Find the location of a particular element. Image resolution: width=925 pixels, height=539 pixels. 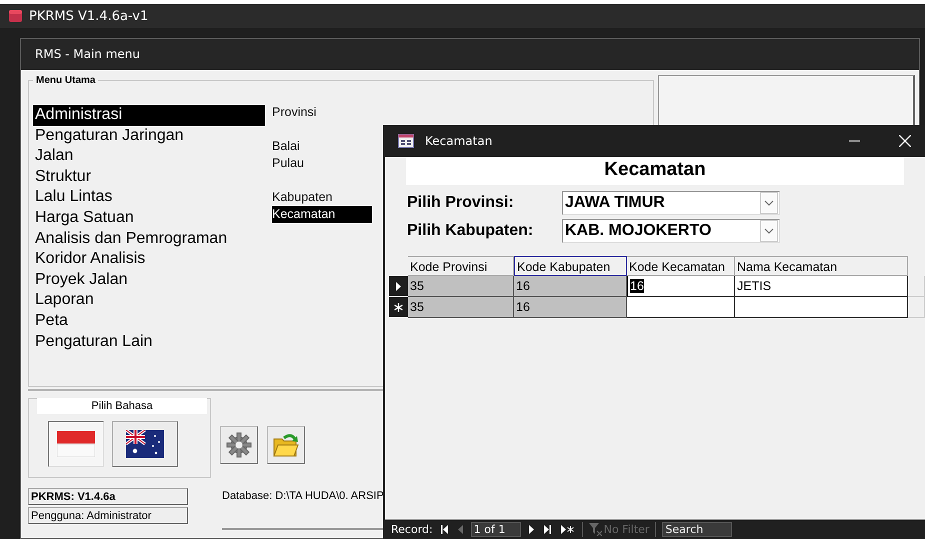

indonesian-flag-icon is located at coordinates (76, 444).